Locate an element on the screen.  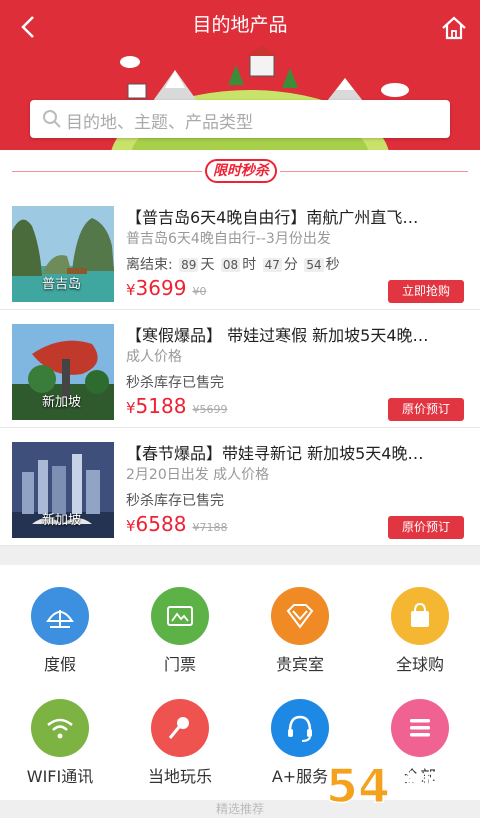
product-location: 普吉岛 is located at coordinates (62, 284).